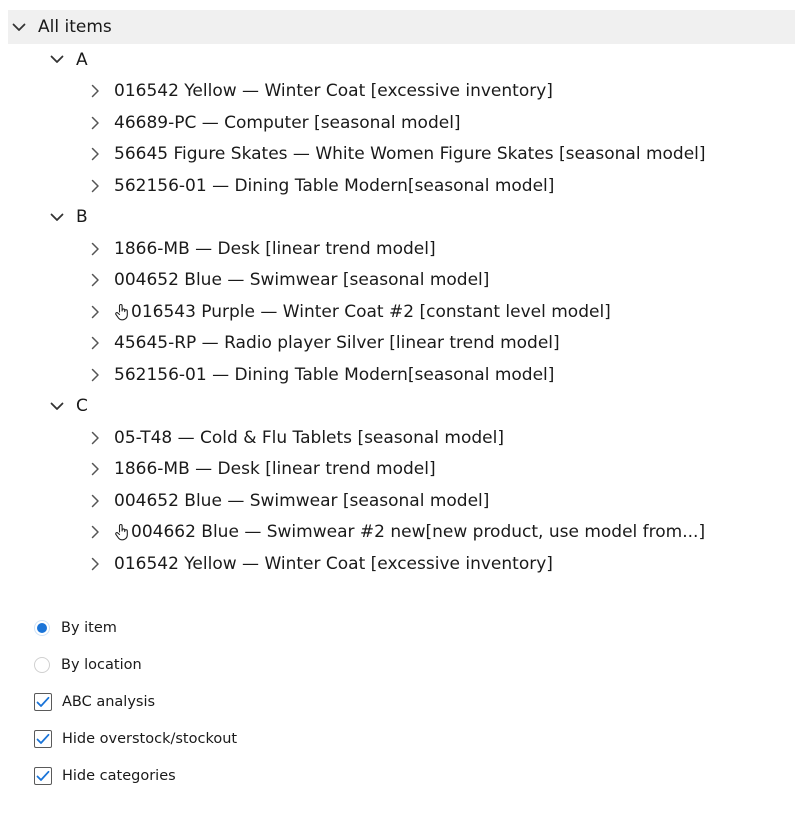 The height and width of the screenshot is (822, 795). What do you see at coordinates (401, 27) in the screenshot?
I see `tree-node-all-items: All items` at bounding box center [401, 27].